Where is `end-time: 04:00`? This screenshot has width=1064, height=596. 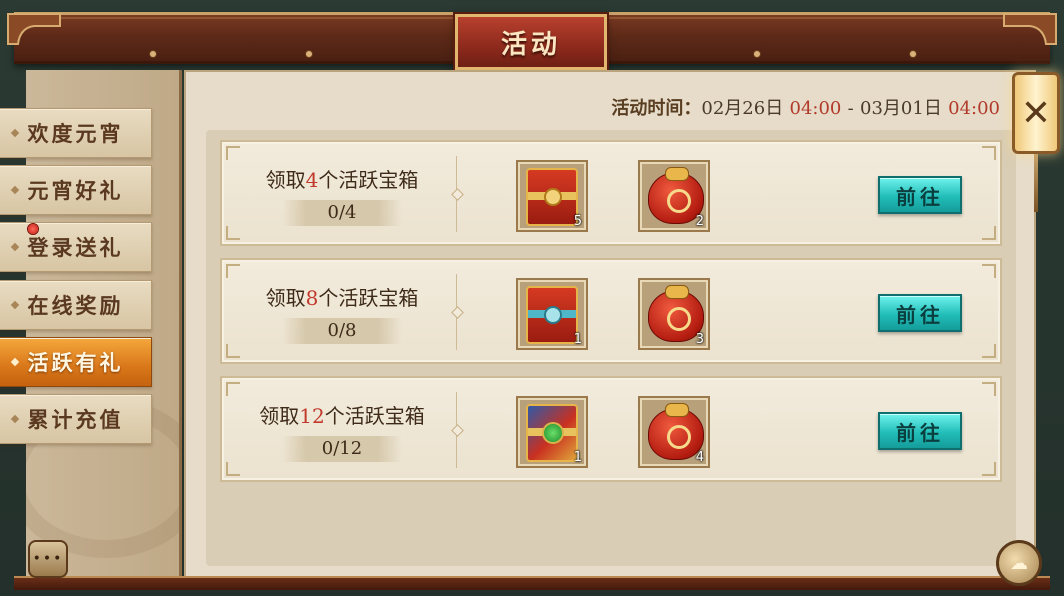 end-time: 04:00 is located at coordinates (974, 108).